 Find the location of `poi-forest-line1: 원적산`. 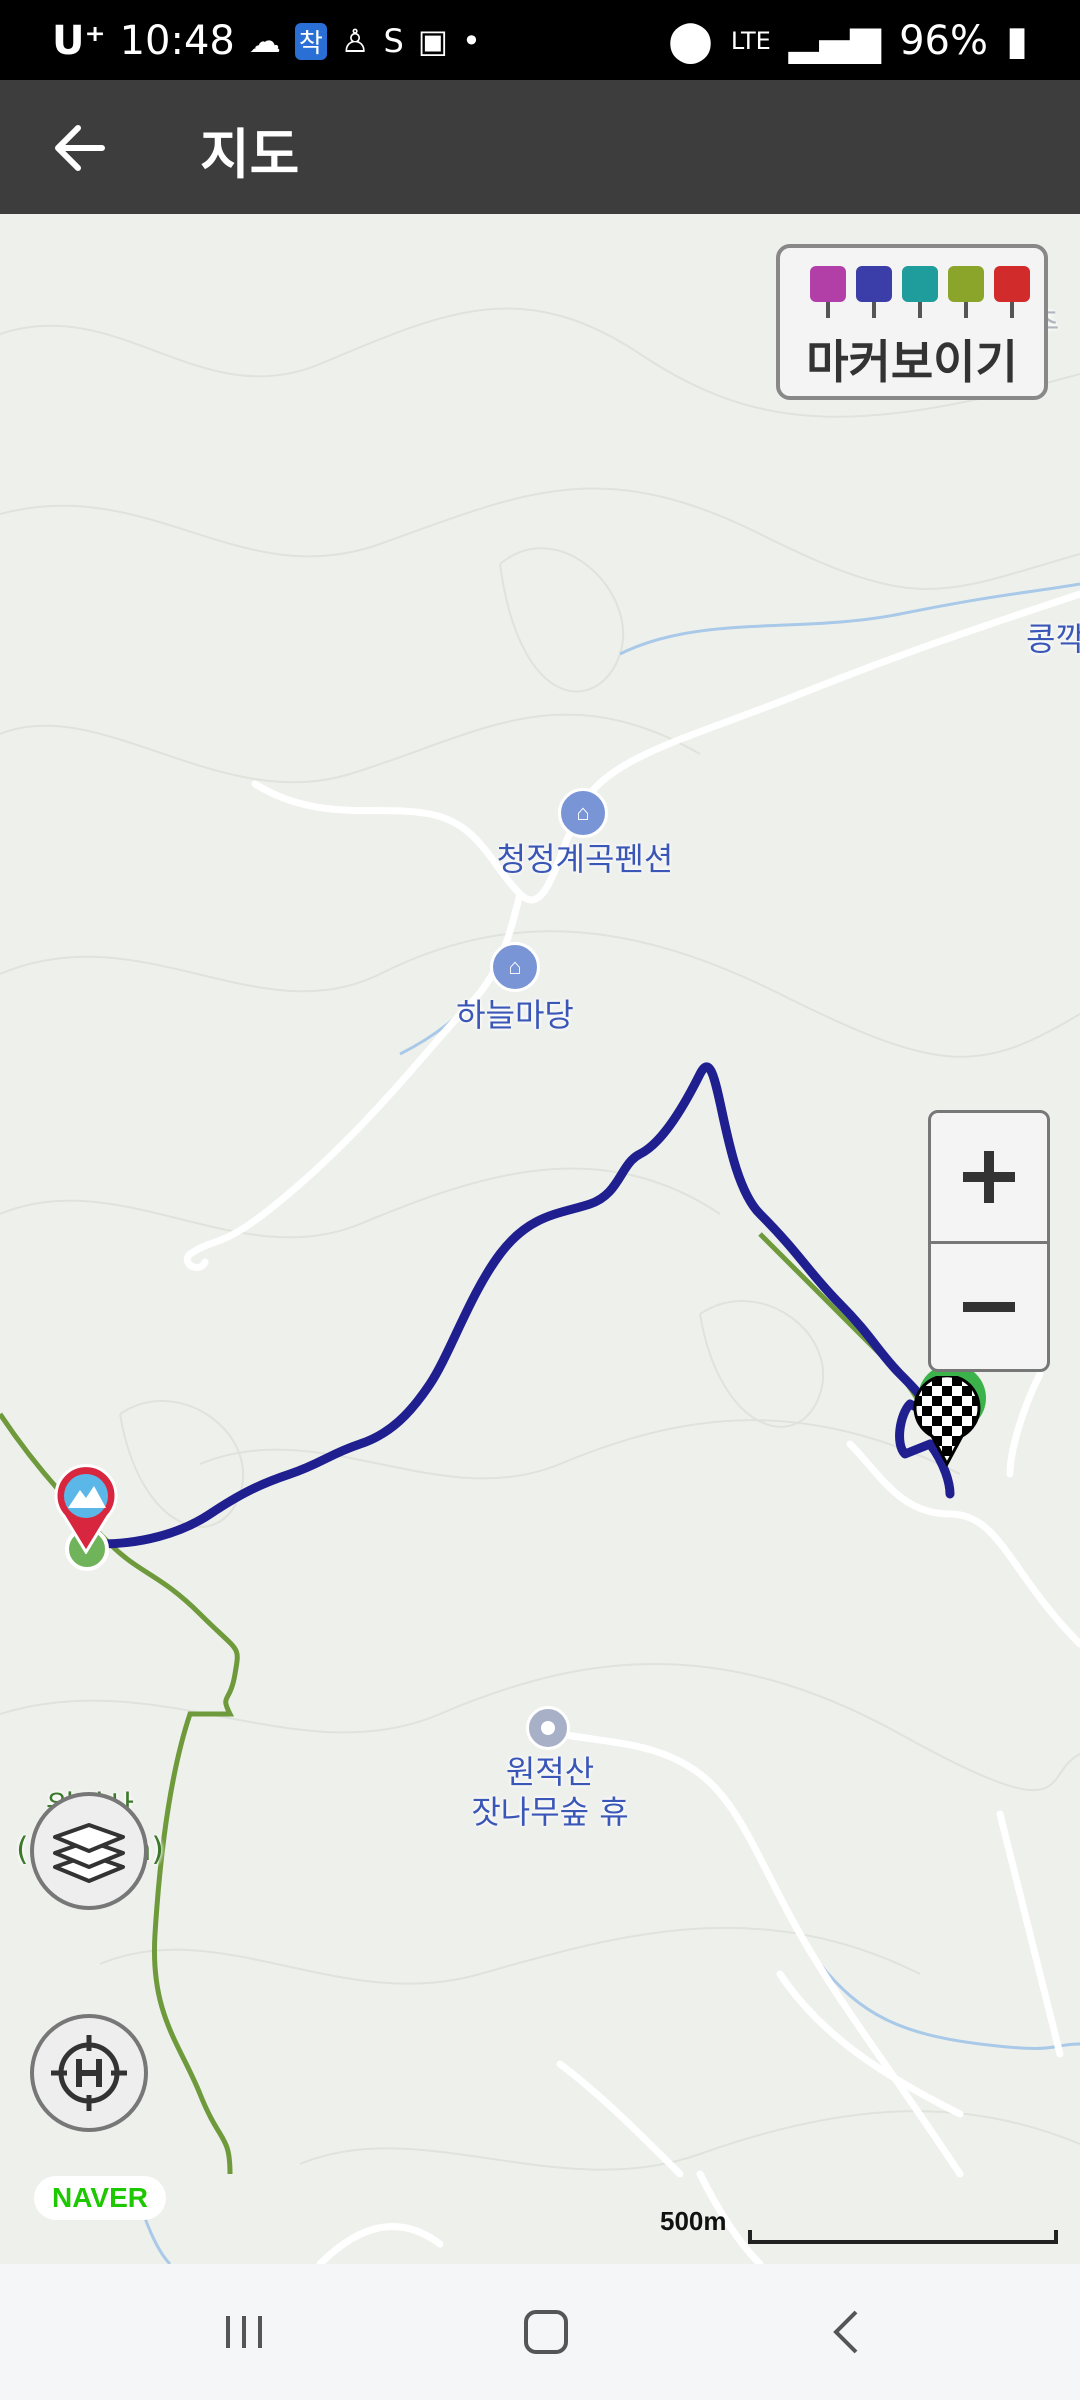

poi-forest-line1: 원적산 is located at coordinates (550, 1772).